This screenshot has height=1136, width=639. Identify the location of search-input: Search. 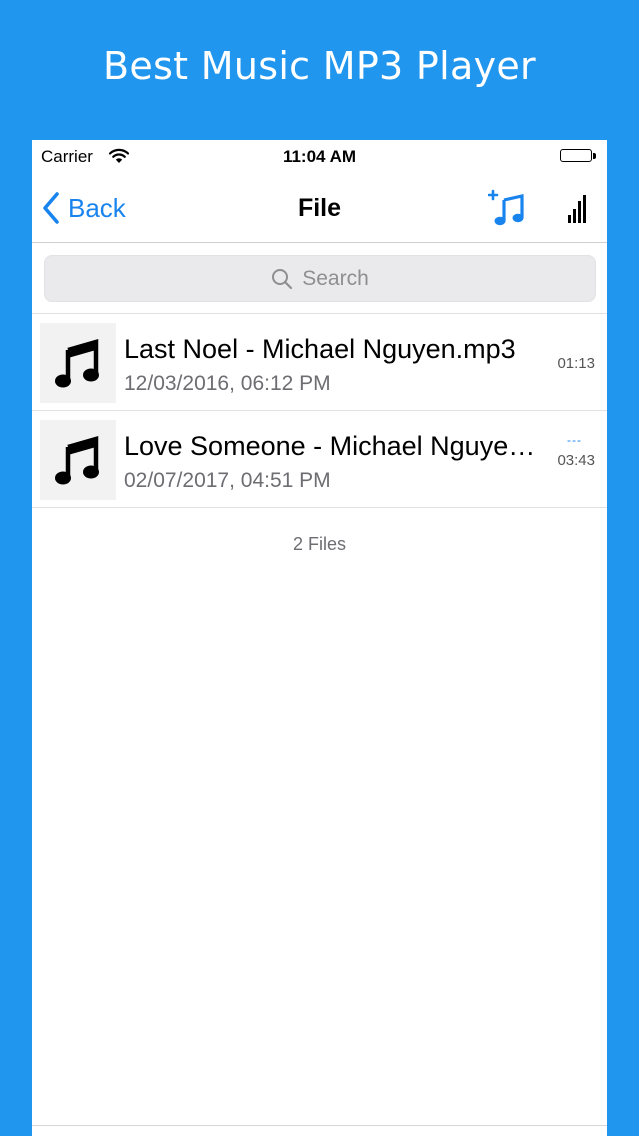
(320, 278).